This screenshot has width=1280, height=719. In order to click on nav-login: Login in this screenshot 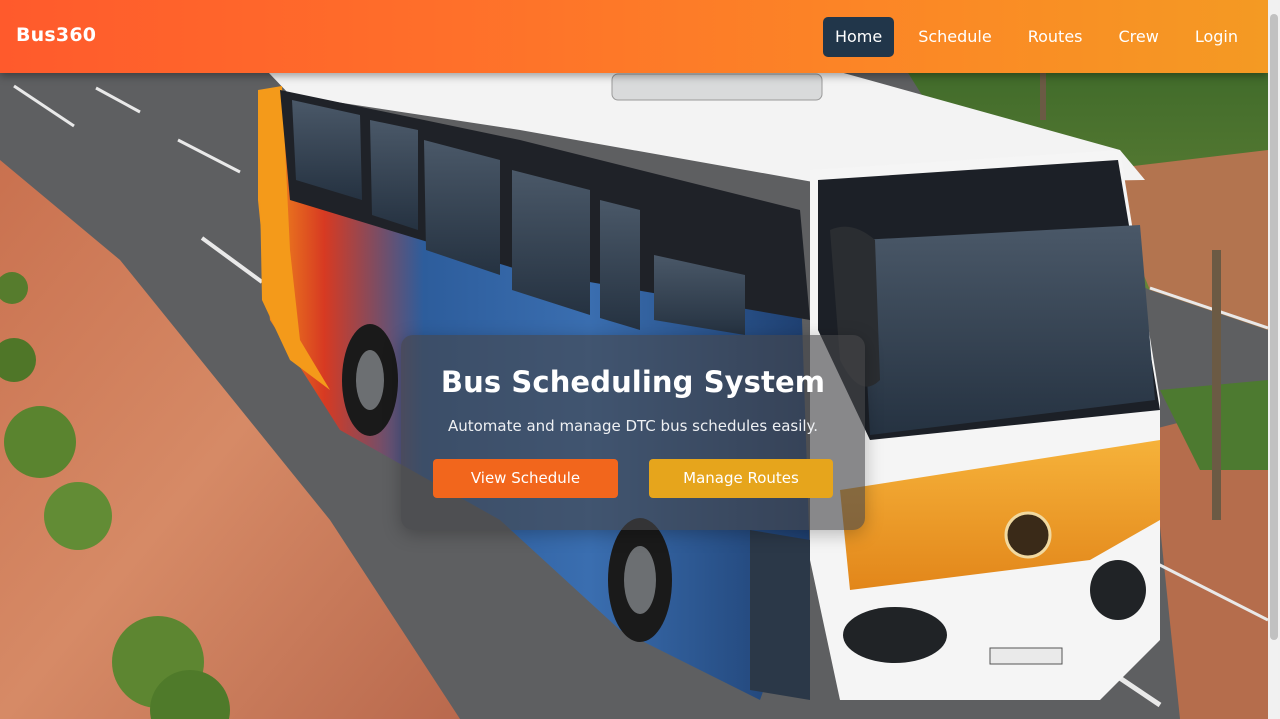, I will do `click(1216, 37)`.